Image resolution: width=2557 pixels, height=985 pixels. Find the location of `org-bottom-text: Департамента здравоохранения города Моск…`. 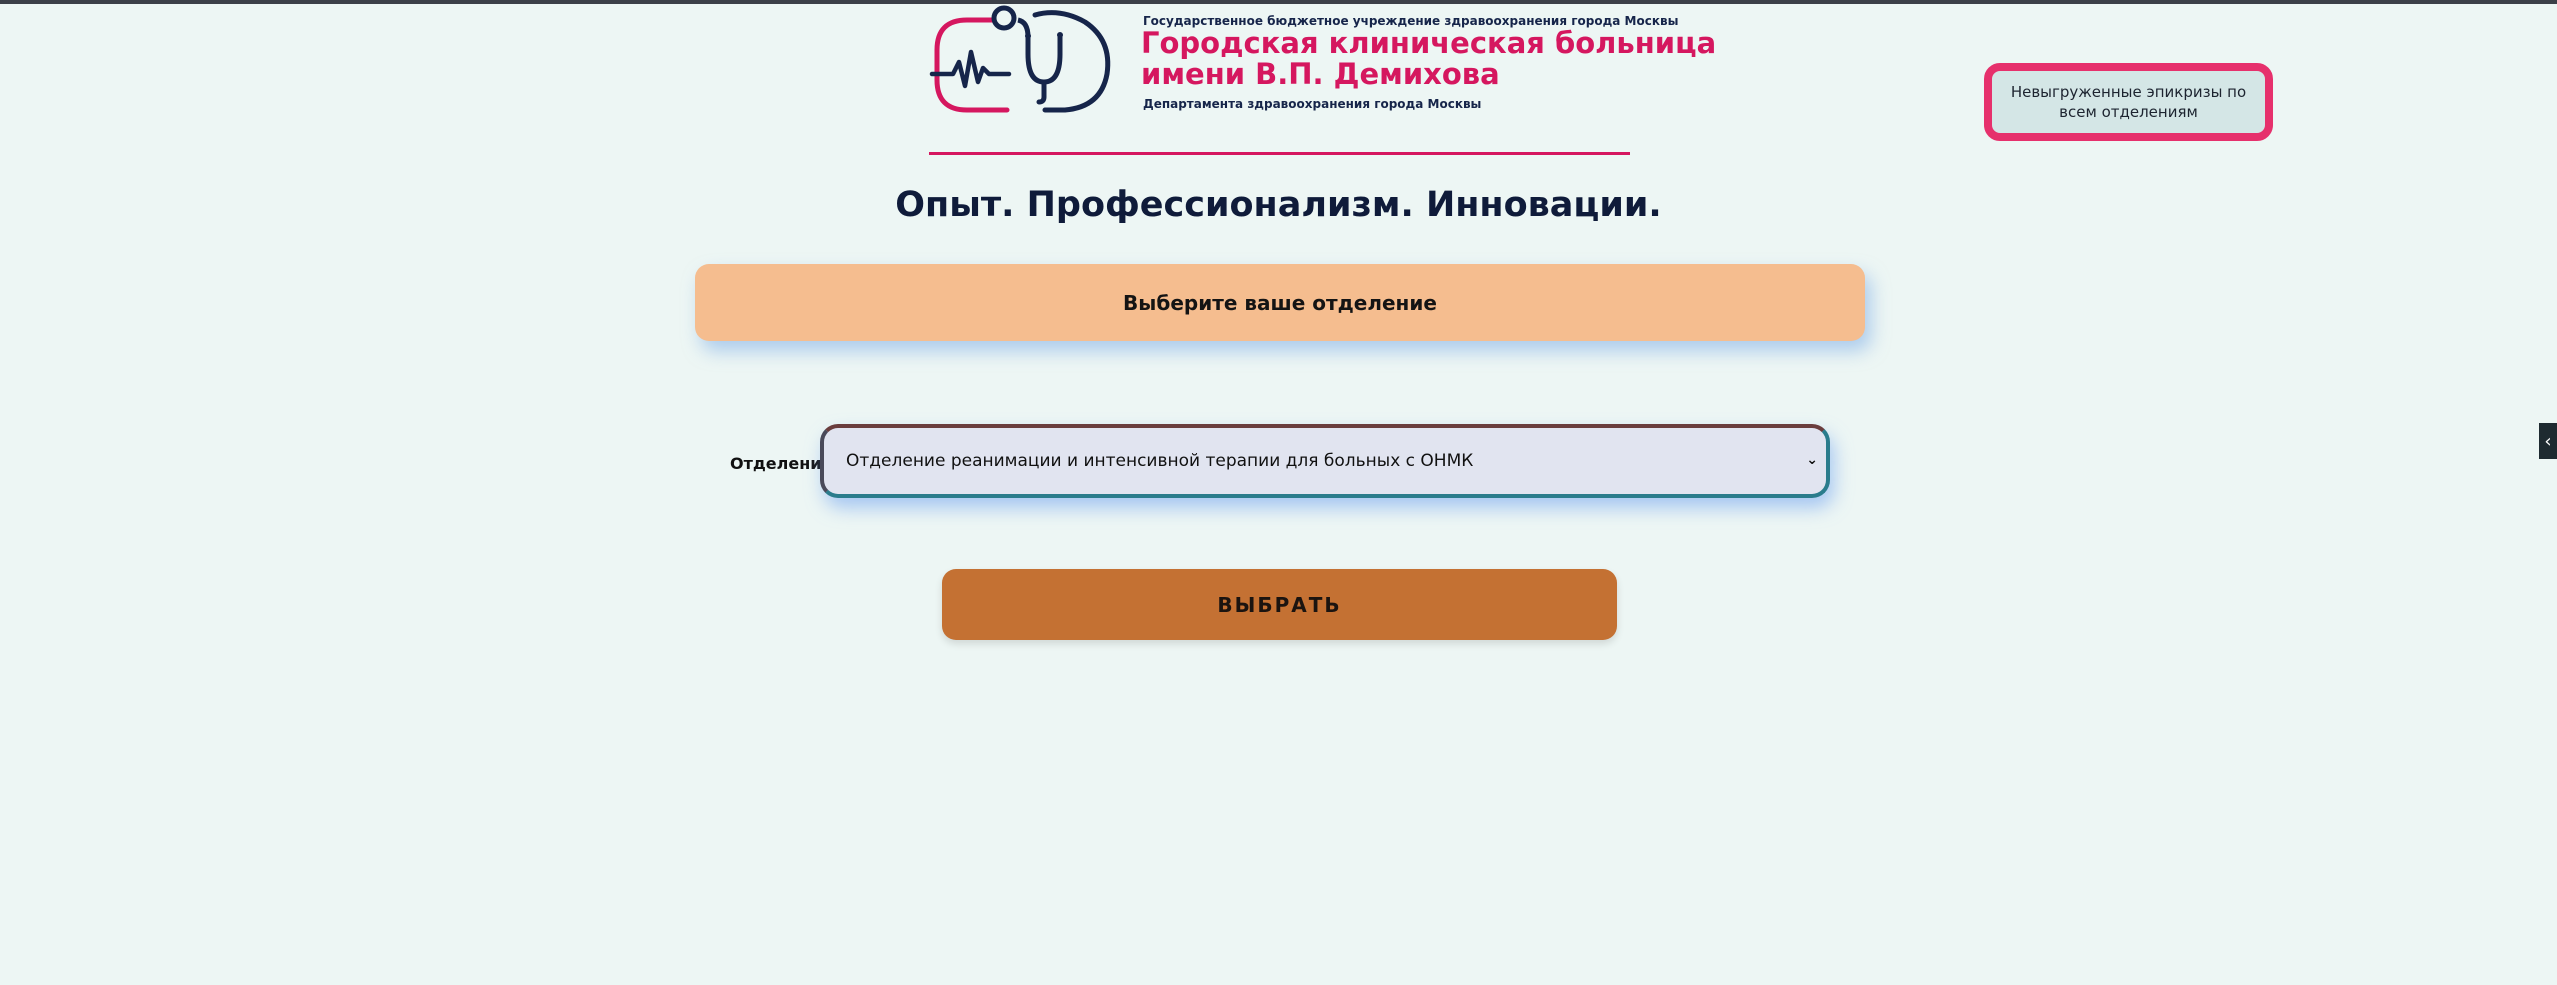

org-bottom-text: Департамента здравоохранения города Моск… is located at coordinates (1312, 104).